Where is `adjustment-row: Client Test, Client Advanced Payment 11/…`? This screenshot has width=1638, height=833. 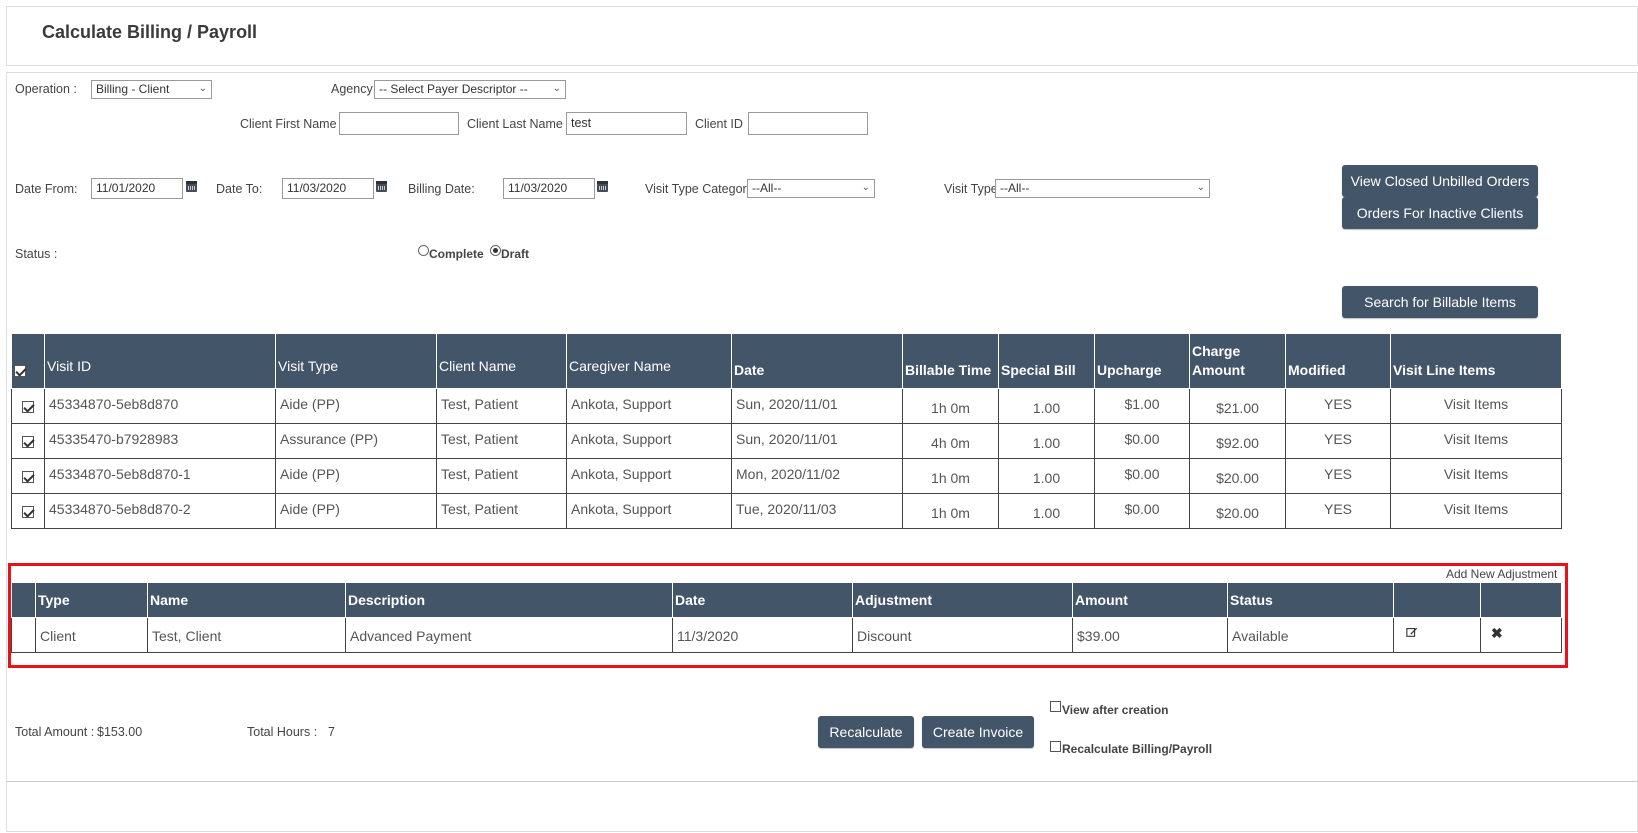 adjustment-row: Client Test, Client Advanced Payment 11/… is located at coordinates (786, 635).